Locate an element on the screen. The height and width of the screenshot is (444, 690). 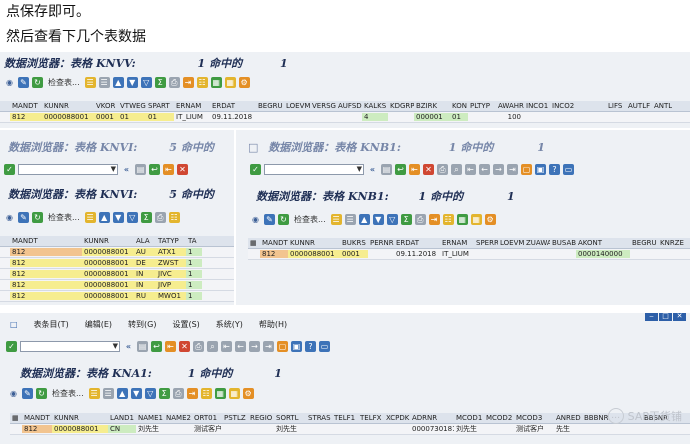
previous-page-icon: ← is located at coordinates (484, 169).